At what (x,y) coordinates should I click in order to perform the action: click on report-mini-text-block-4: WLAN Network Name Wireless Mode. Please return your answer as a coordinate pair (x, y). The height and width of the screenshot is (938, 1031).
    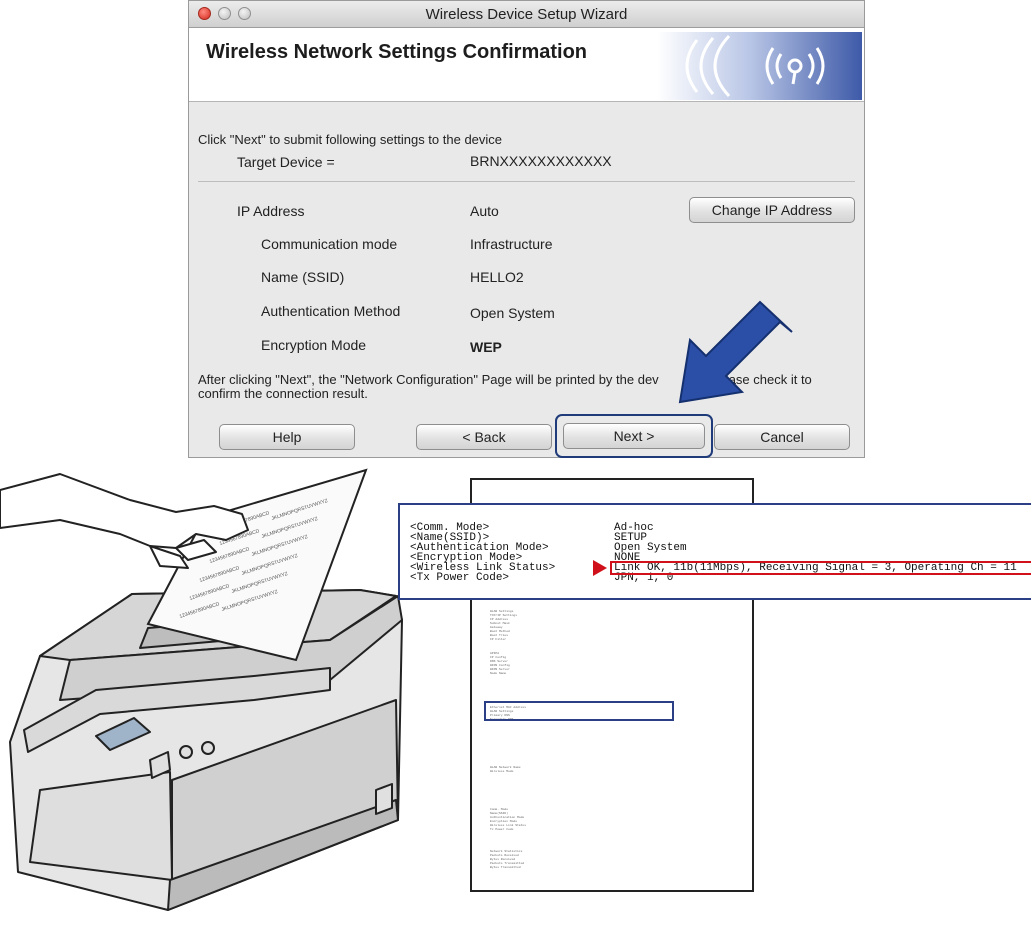
    Looking at the image, I should click on (505, 769).